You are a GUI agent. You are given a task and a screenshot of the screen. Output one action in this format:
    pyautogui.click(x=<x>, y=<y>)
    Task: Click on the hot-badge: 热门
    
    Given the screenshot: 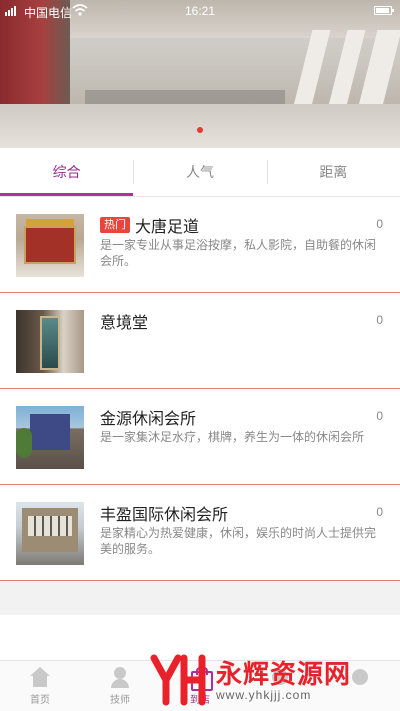 What is the action you would take?
    pyautogui.click(x=115, y=225)
    